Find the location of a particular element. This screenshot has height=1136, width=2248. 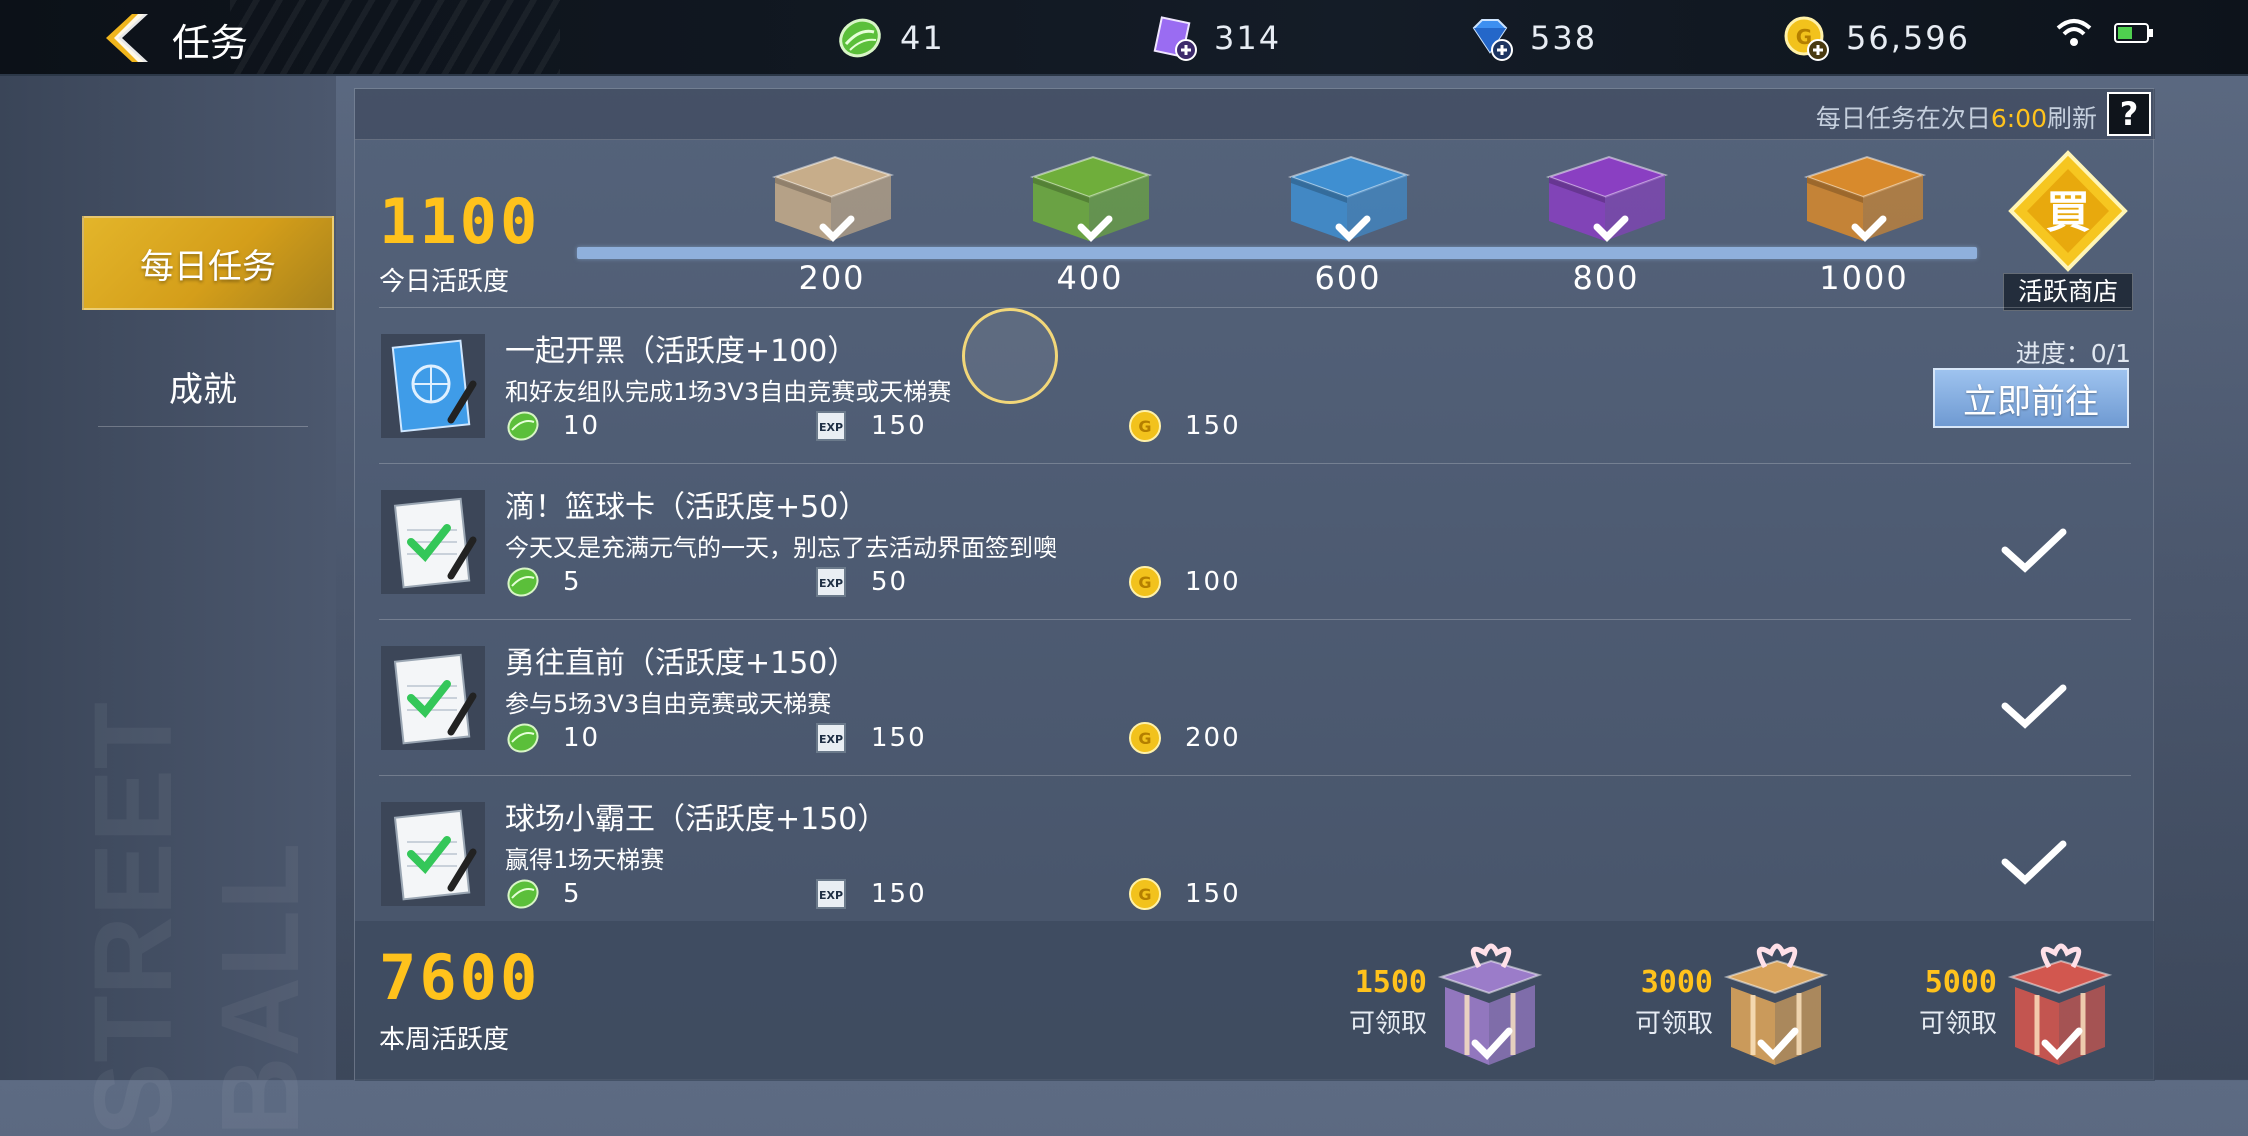

currency-value: 538 is located at coordinates (1564, 38).